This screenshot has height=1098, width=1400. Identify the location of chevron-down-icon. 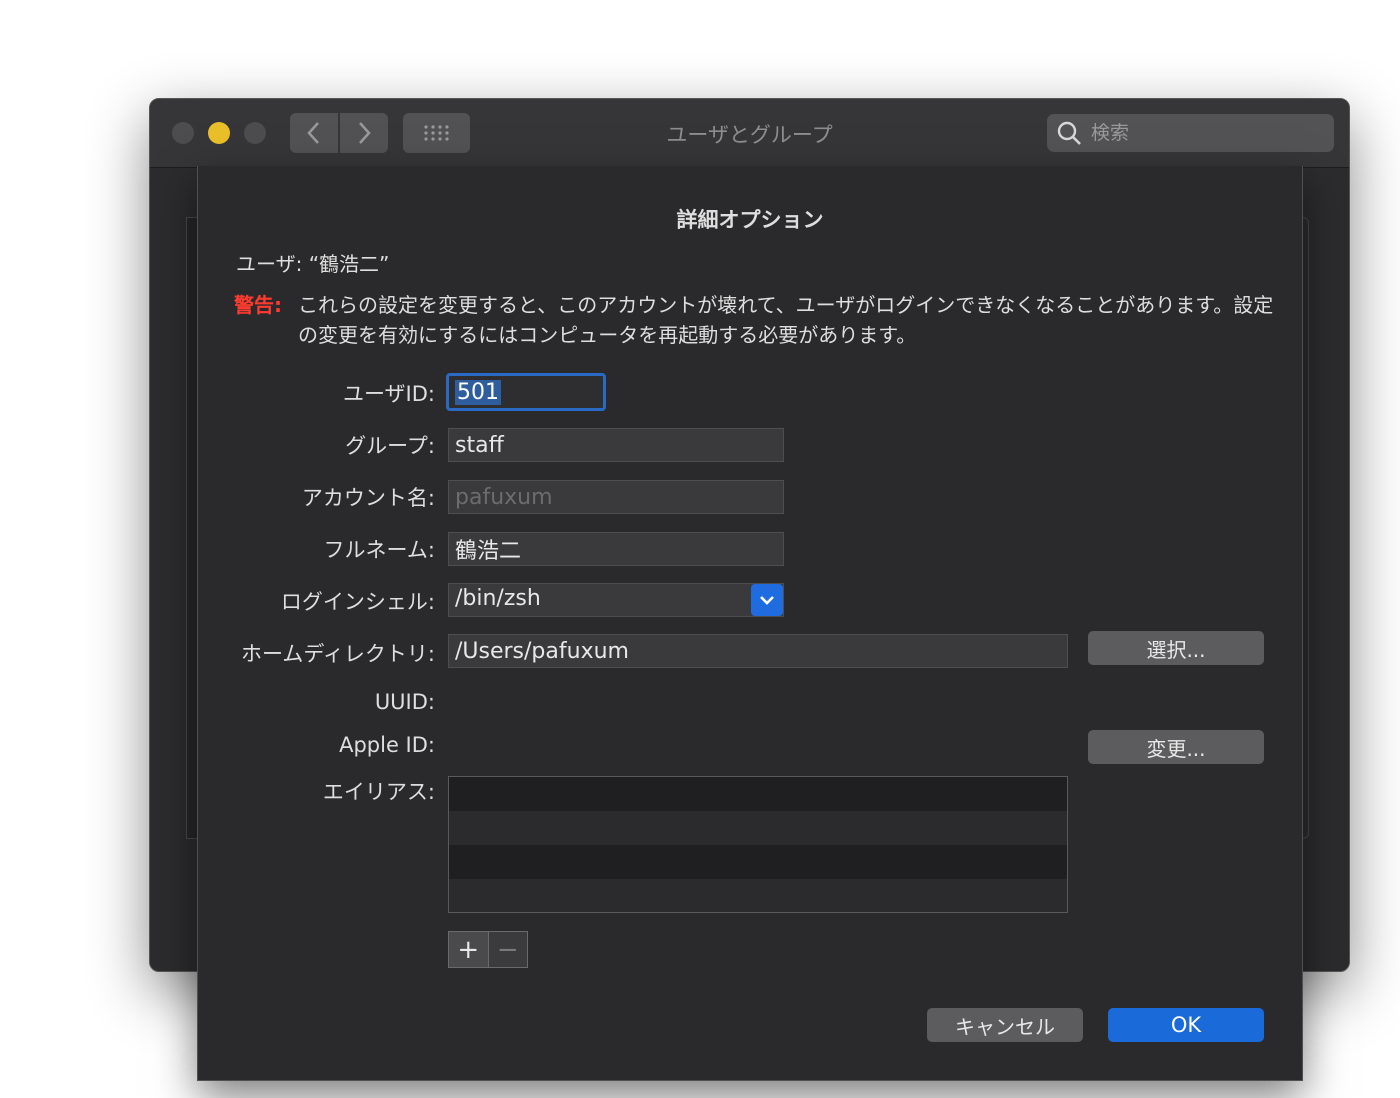
(767, 600).